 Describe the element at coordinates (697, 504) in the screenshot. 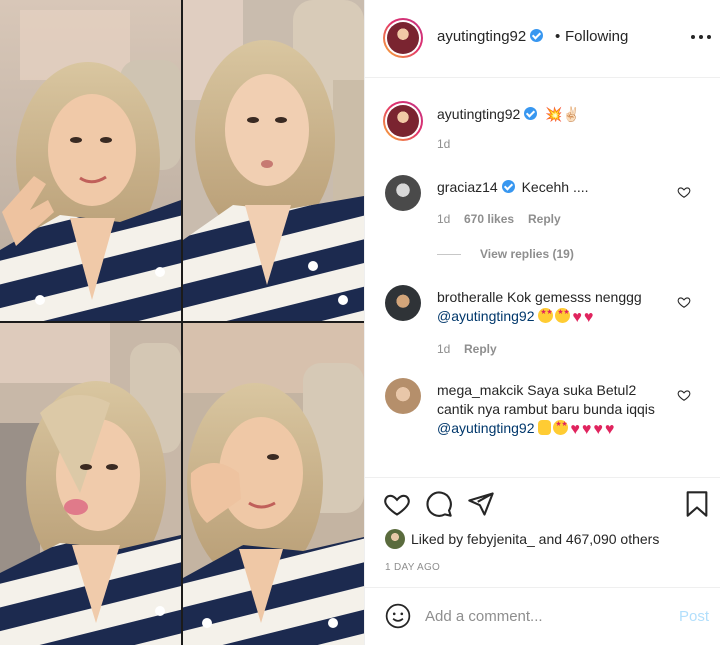

I see `bookmark-icon` at that location.